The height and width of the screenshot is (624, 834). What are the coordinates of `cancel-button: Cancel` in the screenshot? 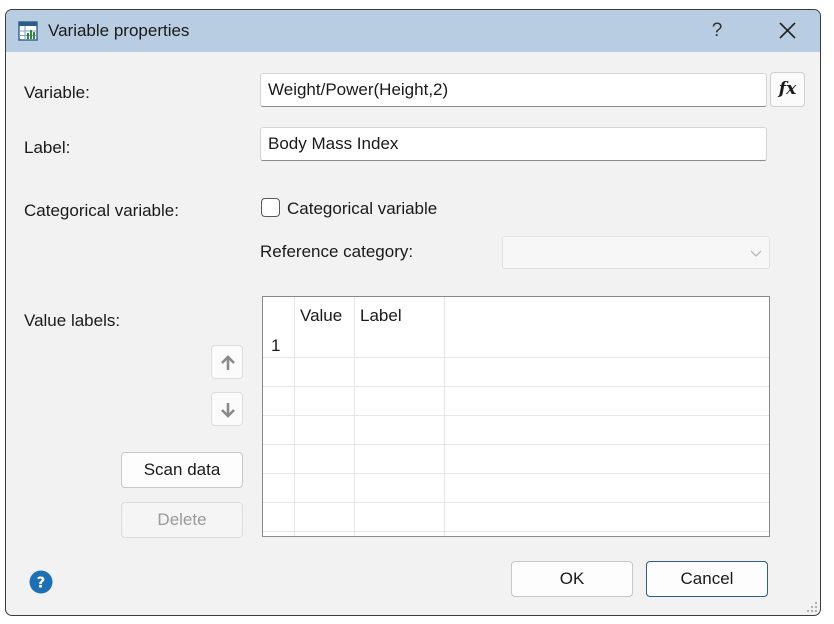 It's located at (707, 579).